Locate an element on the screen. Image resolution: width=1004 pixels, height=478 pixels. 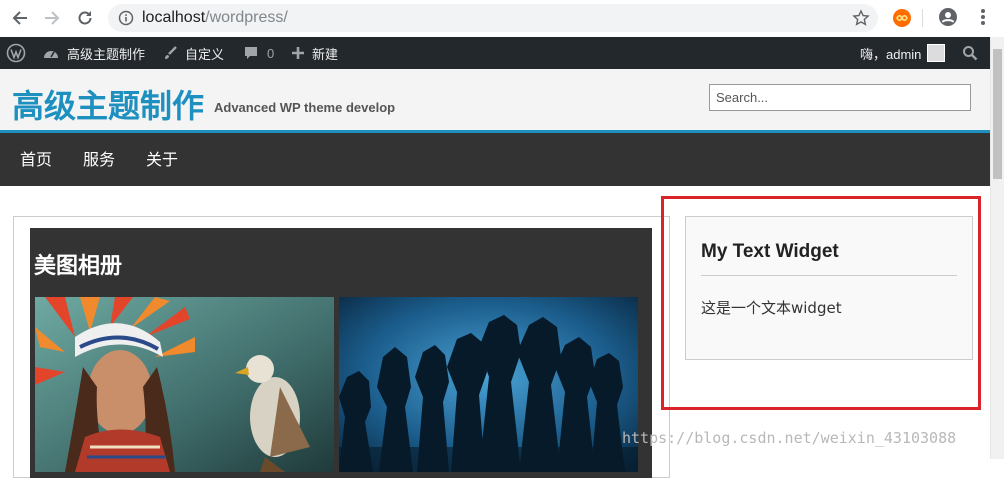
toolbar-separator is located at coordinates (922, 18).